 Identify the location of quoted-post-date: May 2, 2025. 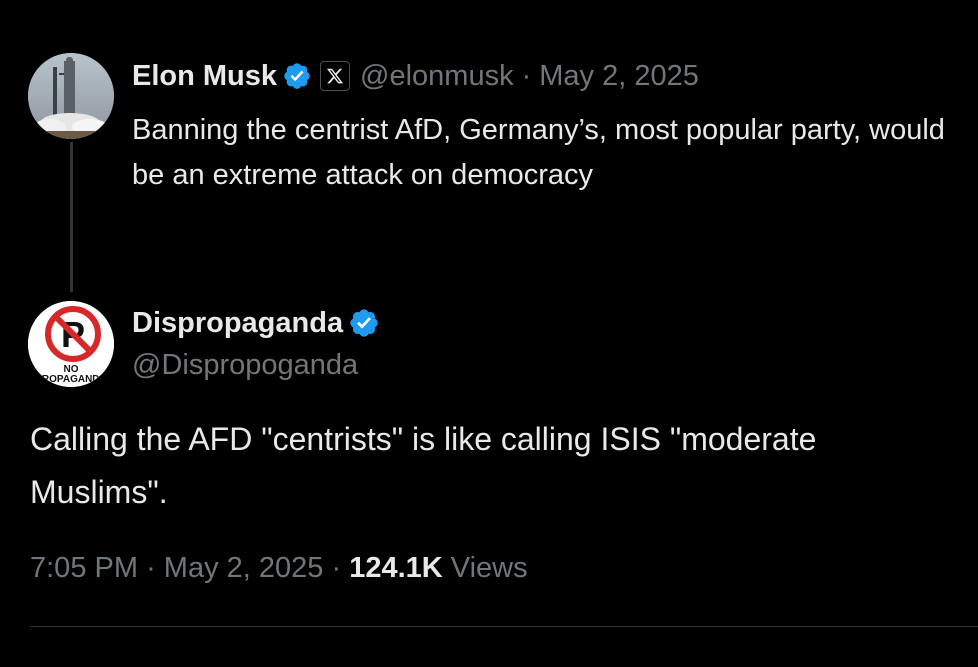
(619, 76).